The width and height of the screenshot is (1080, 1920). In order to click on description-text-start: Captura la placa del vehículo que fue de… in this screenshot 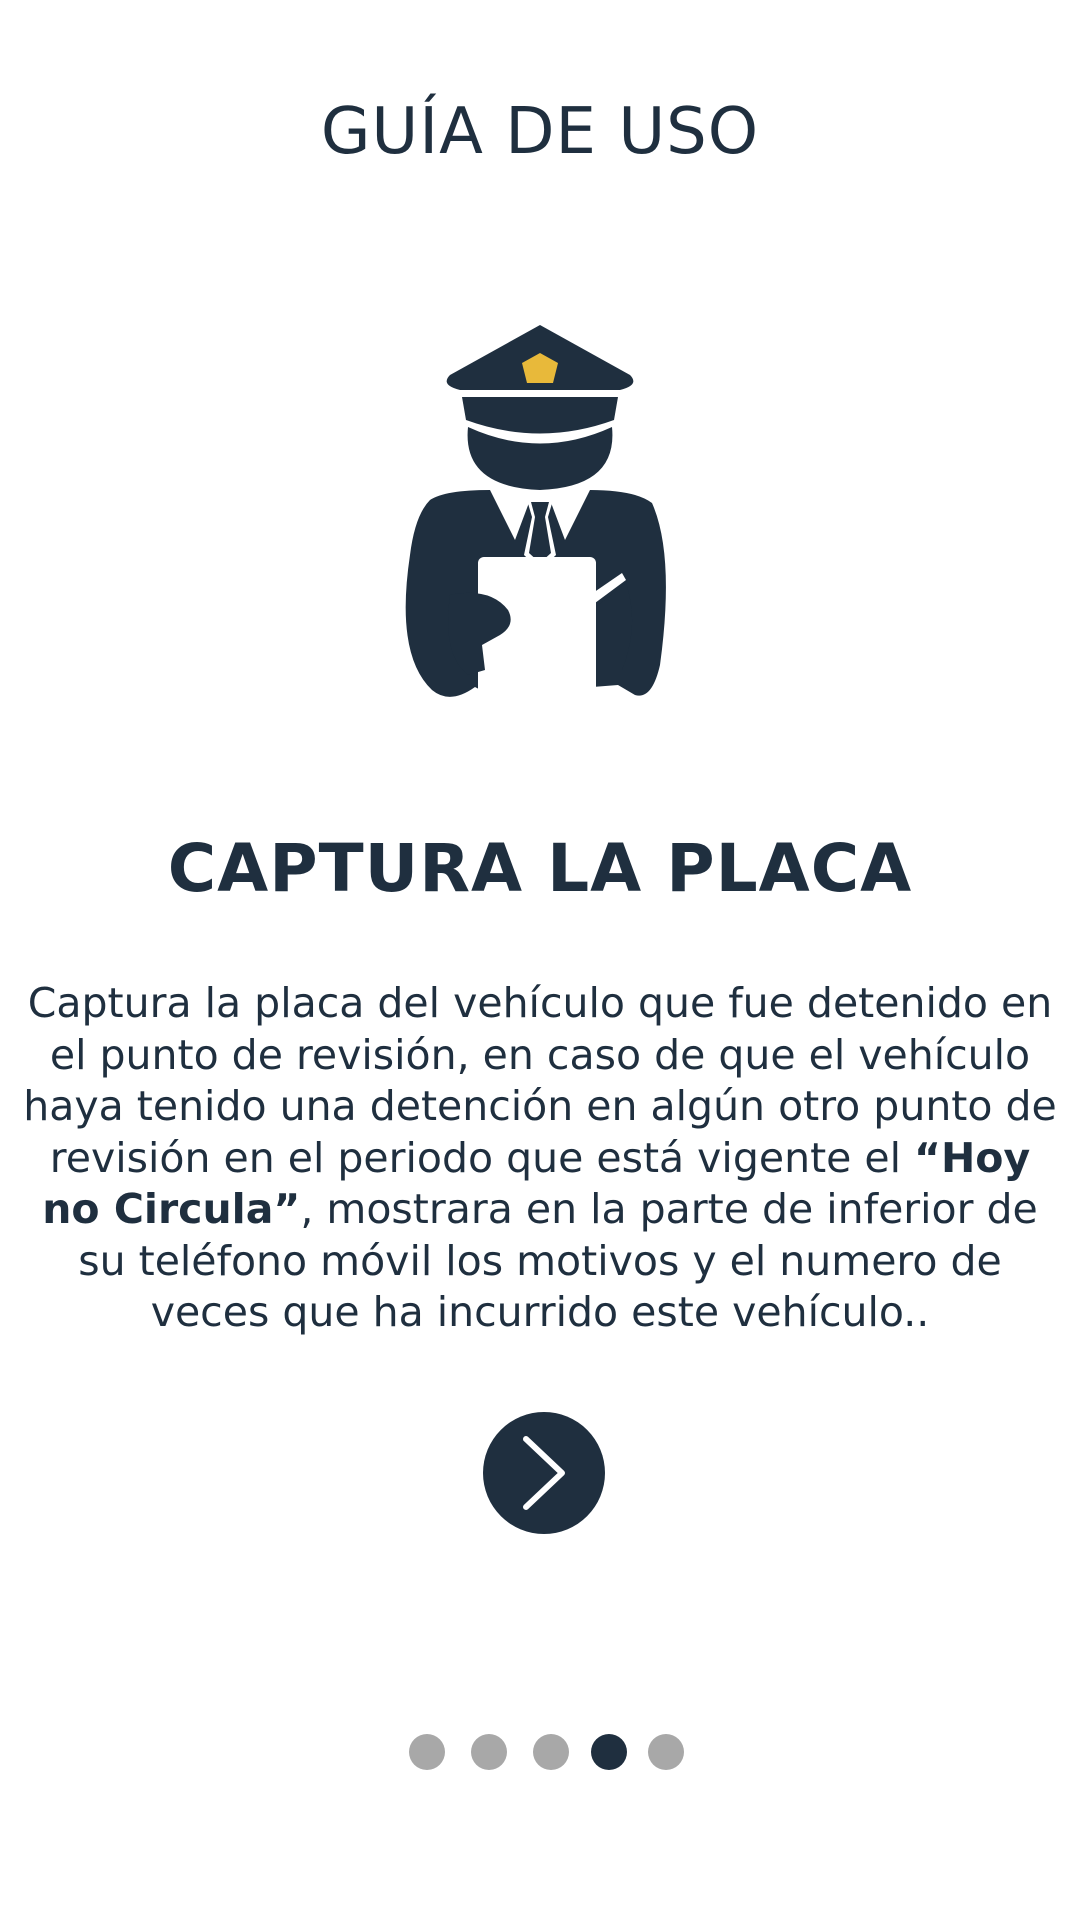, I will do `click(540, 1080)`.